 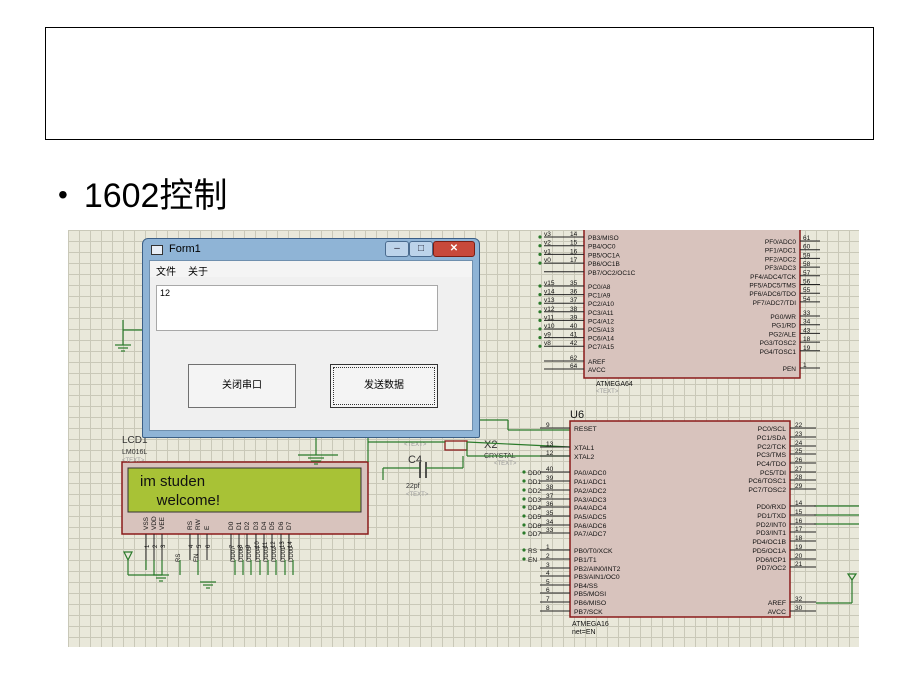 What do you see at coordinates (807, 238) in the screenshot?
I see `atmega64-pin-num: 61` at bounding box center [807, 238].